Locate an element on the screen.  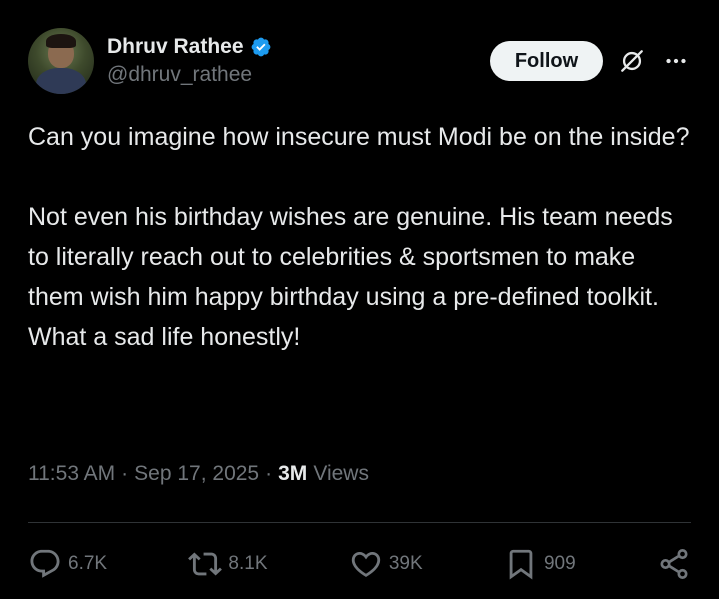
avatar is located at coordinates (61, 61).